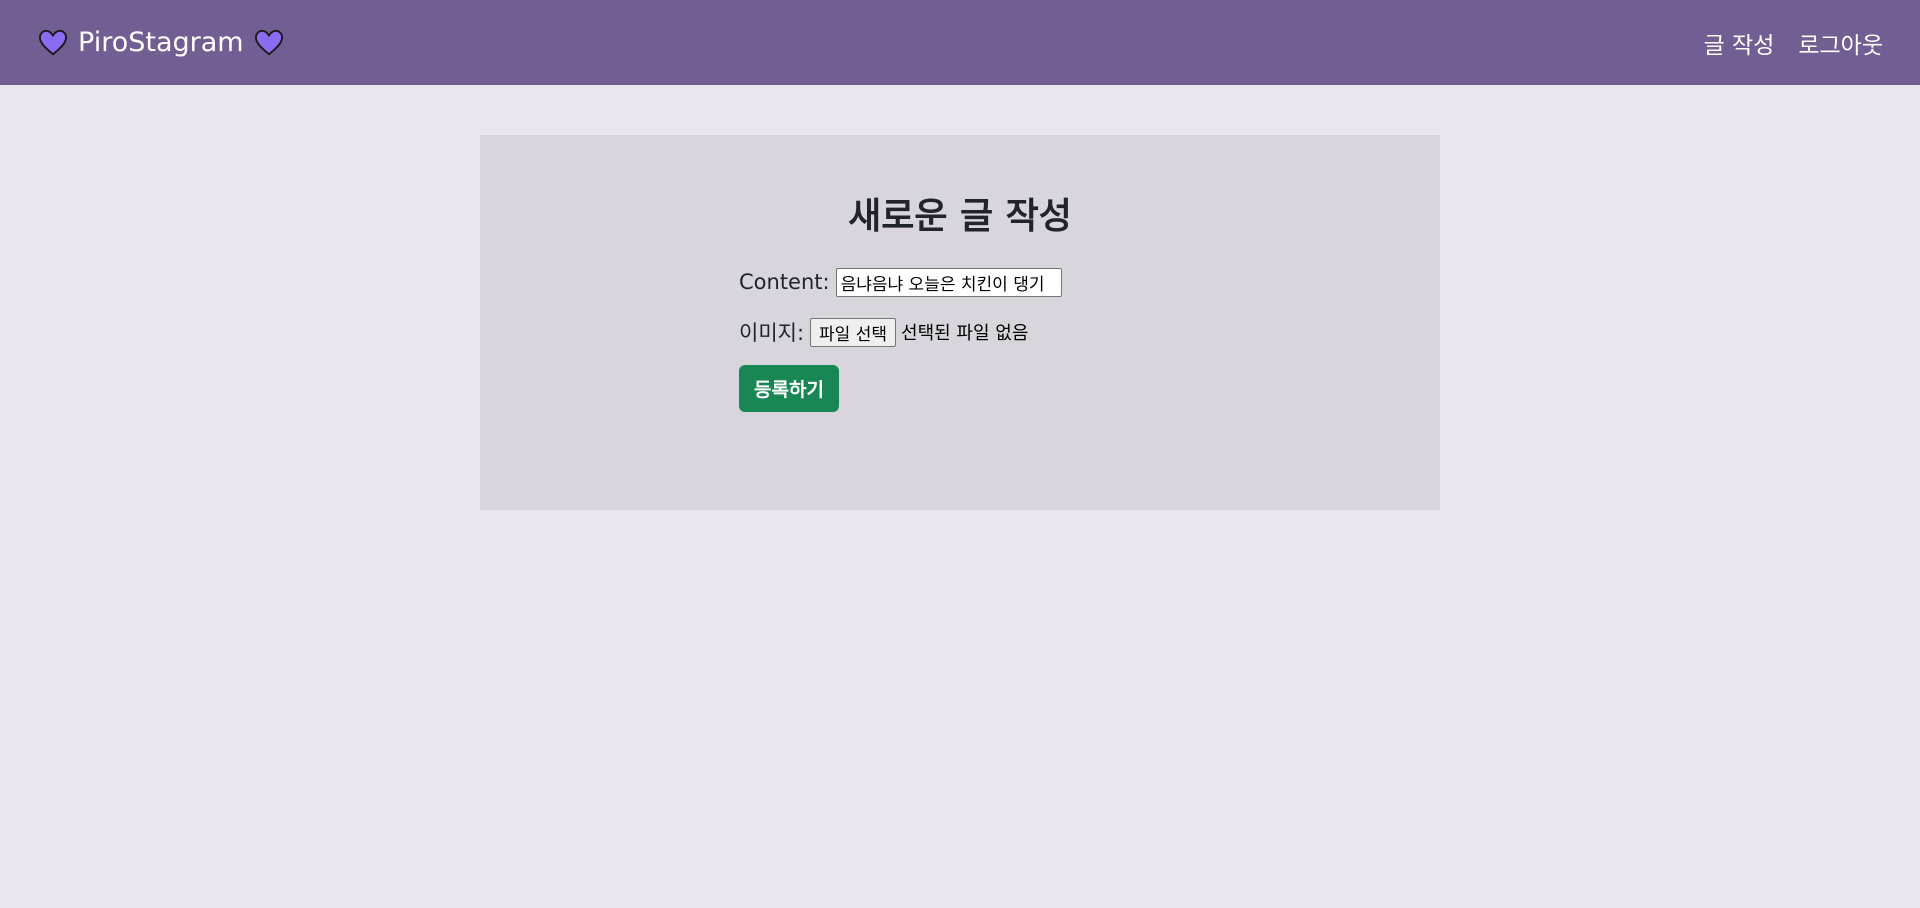 The image size is (1920, 908). Describe the element at coordinates (772, 333) in the screenshot. I see `image-label: 이미지:` at that location.